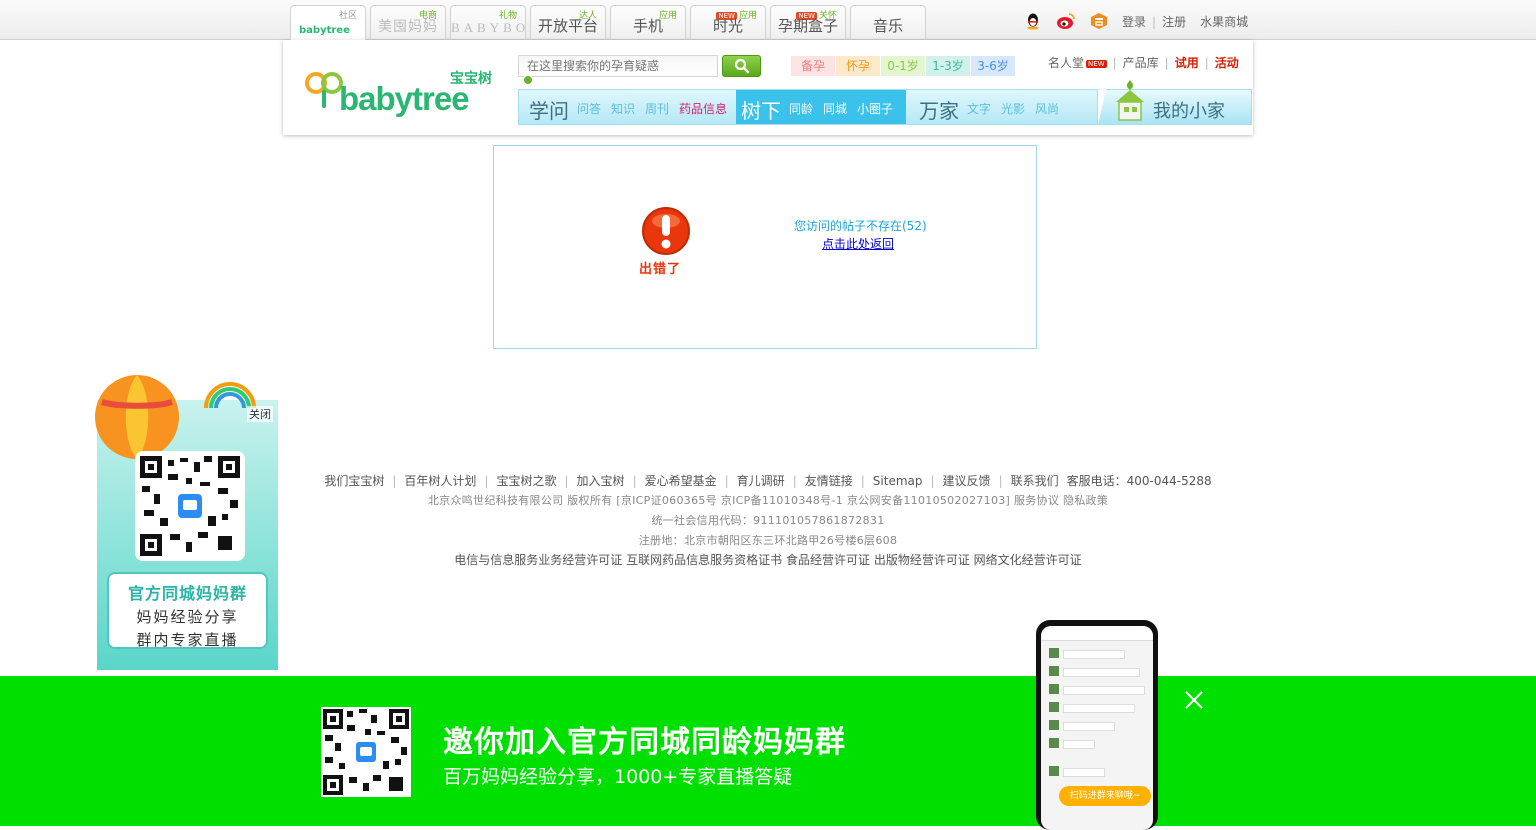  I want to click on hot-air-balloon-icon, so click(137, 417).